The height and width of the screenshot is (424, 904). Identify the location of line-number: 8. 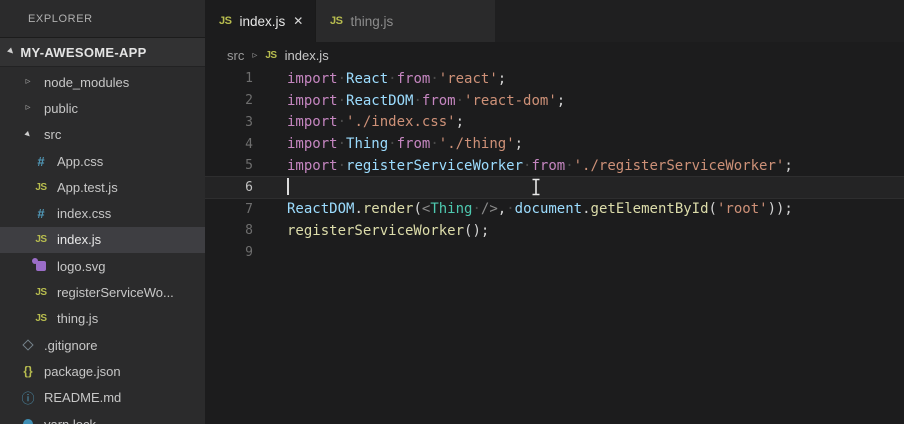
(249, 231).